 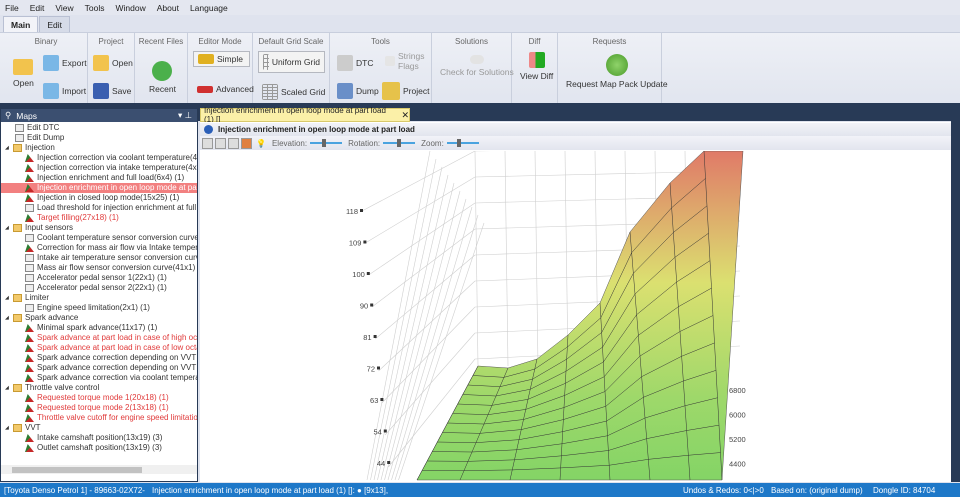 I want to click on tree-item: Minimal spark advance(11x17) (1), so click(x=99, y=328).